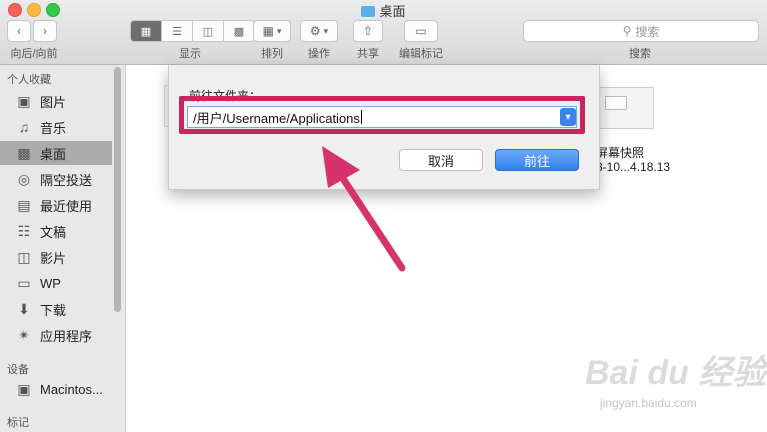 The width and height of the screenshot is (767, 432). I want to click on sidebar-item-recents: ▤ 最近使用, so click(56, 205).